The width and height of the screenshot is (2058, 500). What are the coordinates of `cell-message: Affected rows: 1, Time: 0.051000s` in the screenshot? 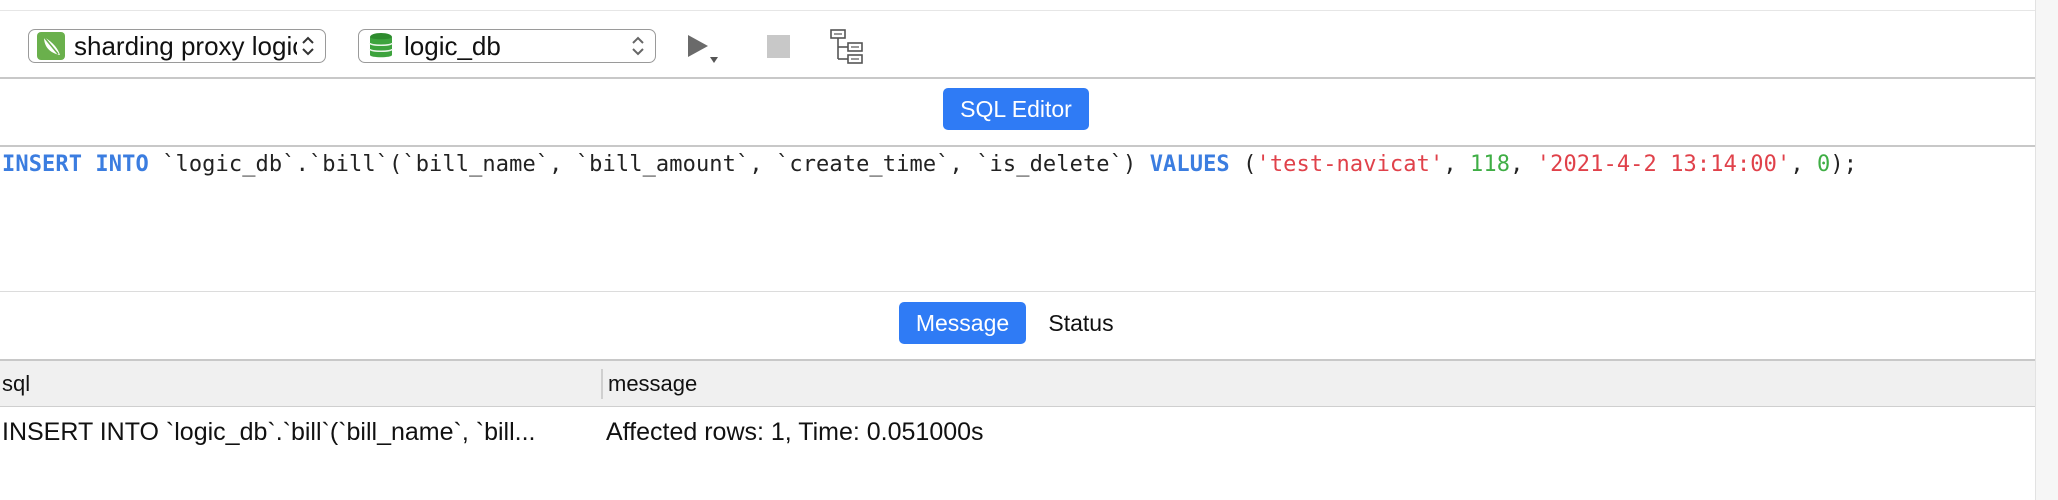 It's located at (1056, 432).